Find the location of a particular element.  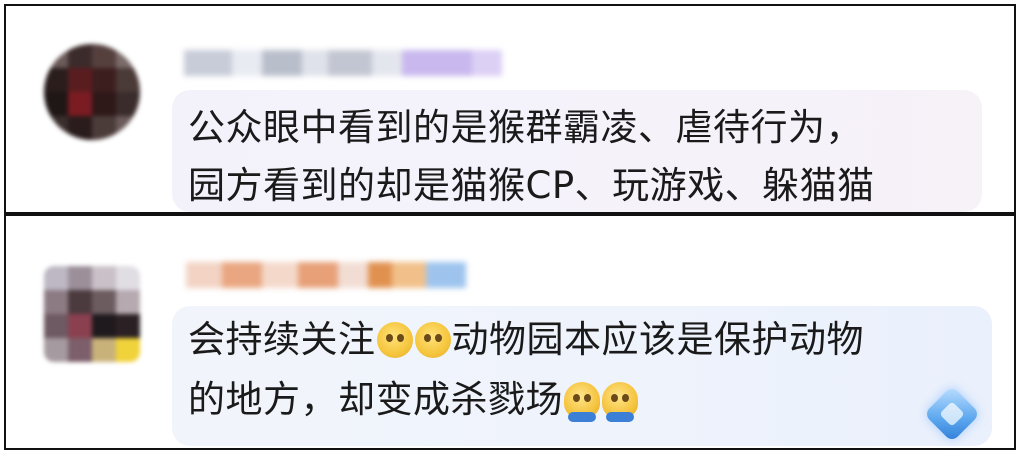

comment-2-text-line-2: 的地方，却变成杀戮场 is located at coordinates (413, 400).